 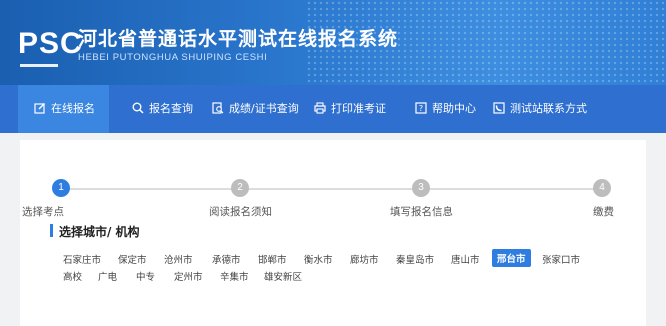 I want to click on phone-icon, so click(x=499, y=108).